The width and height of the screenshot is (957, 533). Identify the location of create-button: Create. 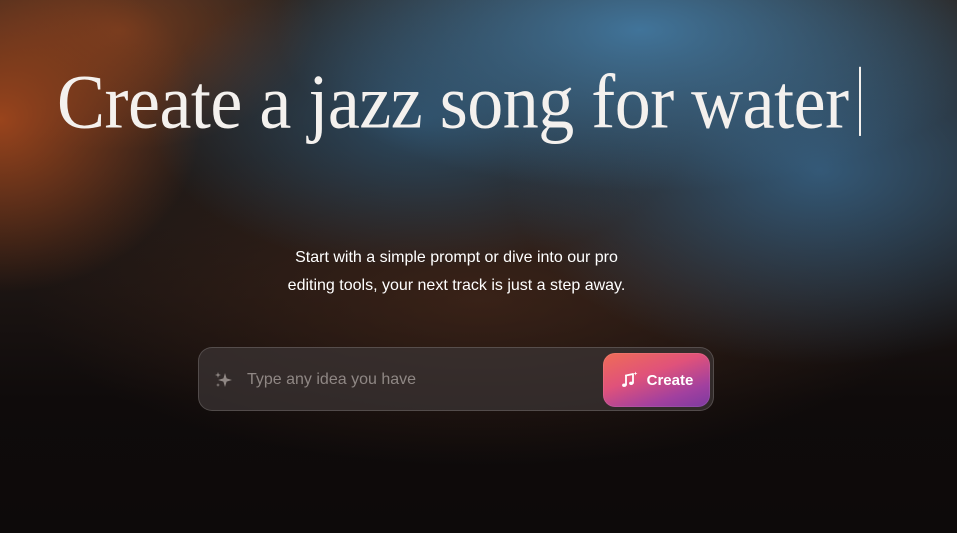
(656, 380).